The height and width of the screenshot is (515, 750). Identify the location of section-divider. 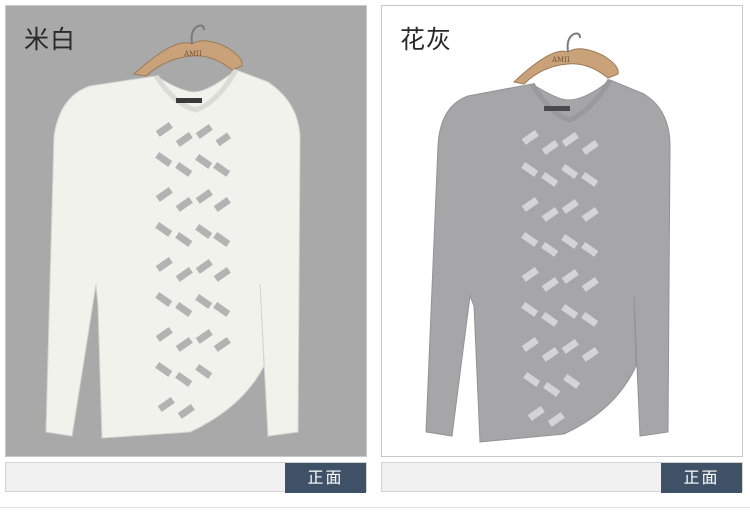
(375, 507).